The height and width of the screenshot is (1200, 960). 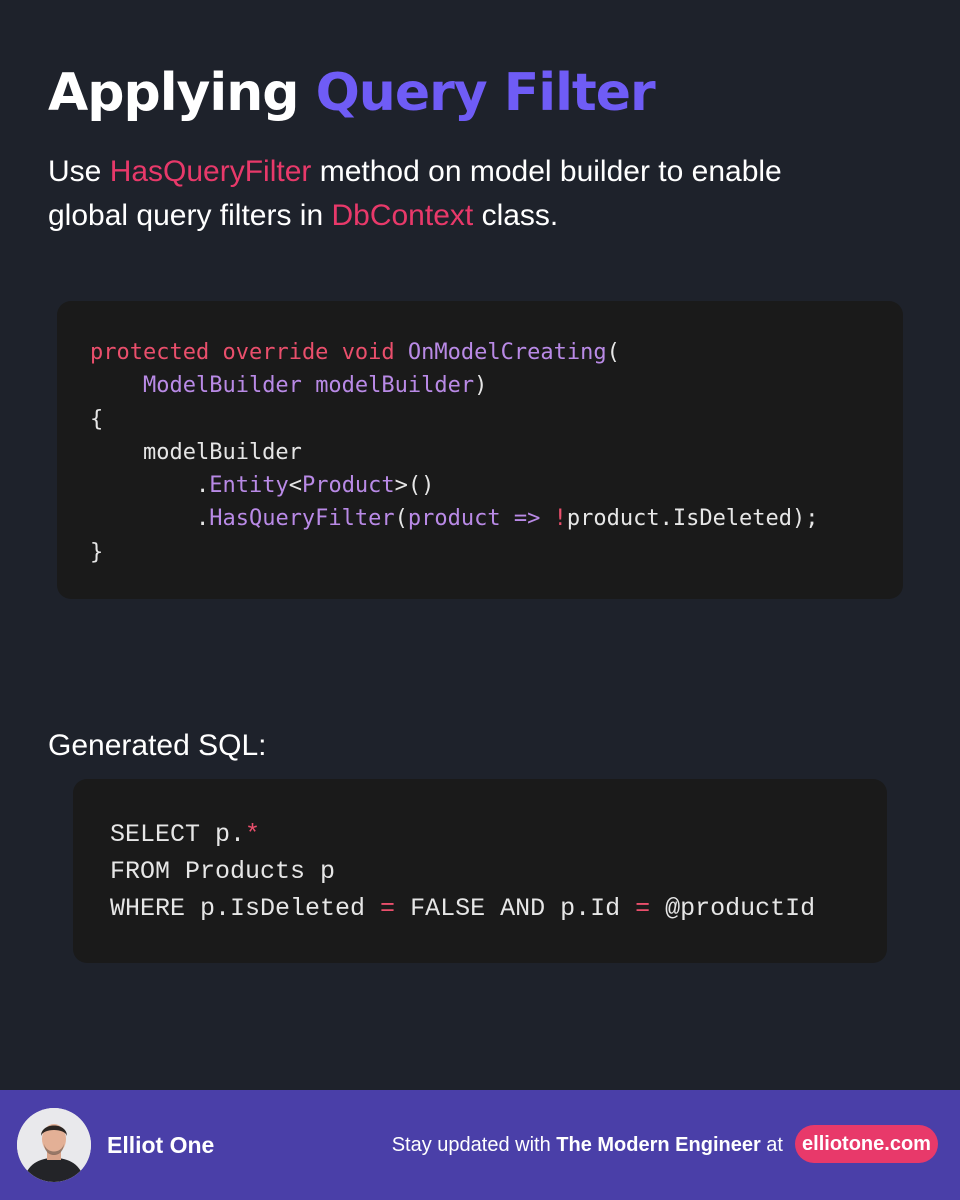 I want to click on author-avatar, so click(x=54, y=1145).